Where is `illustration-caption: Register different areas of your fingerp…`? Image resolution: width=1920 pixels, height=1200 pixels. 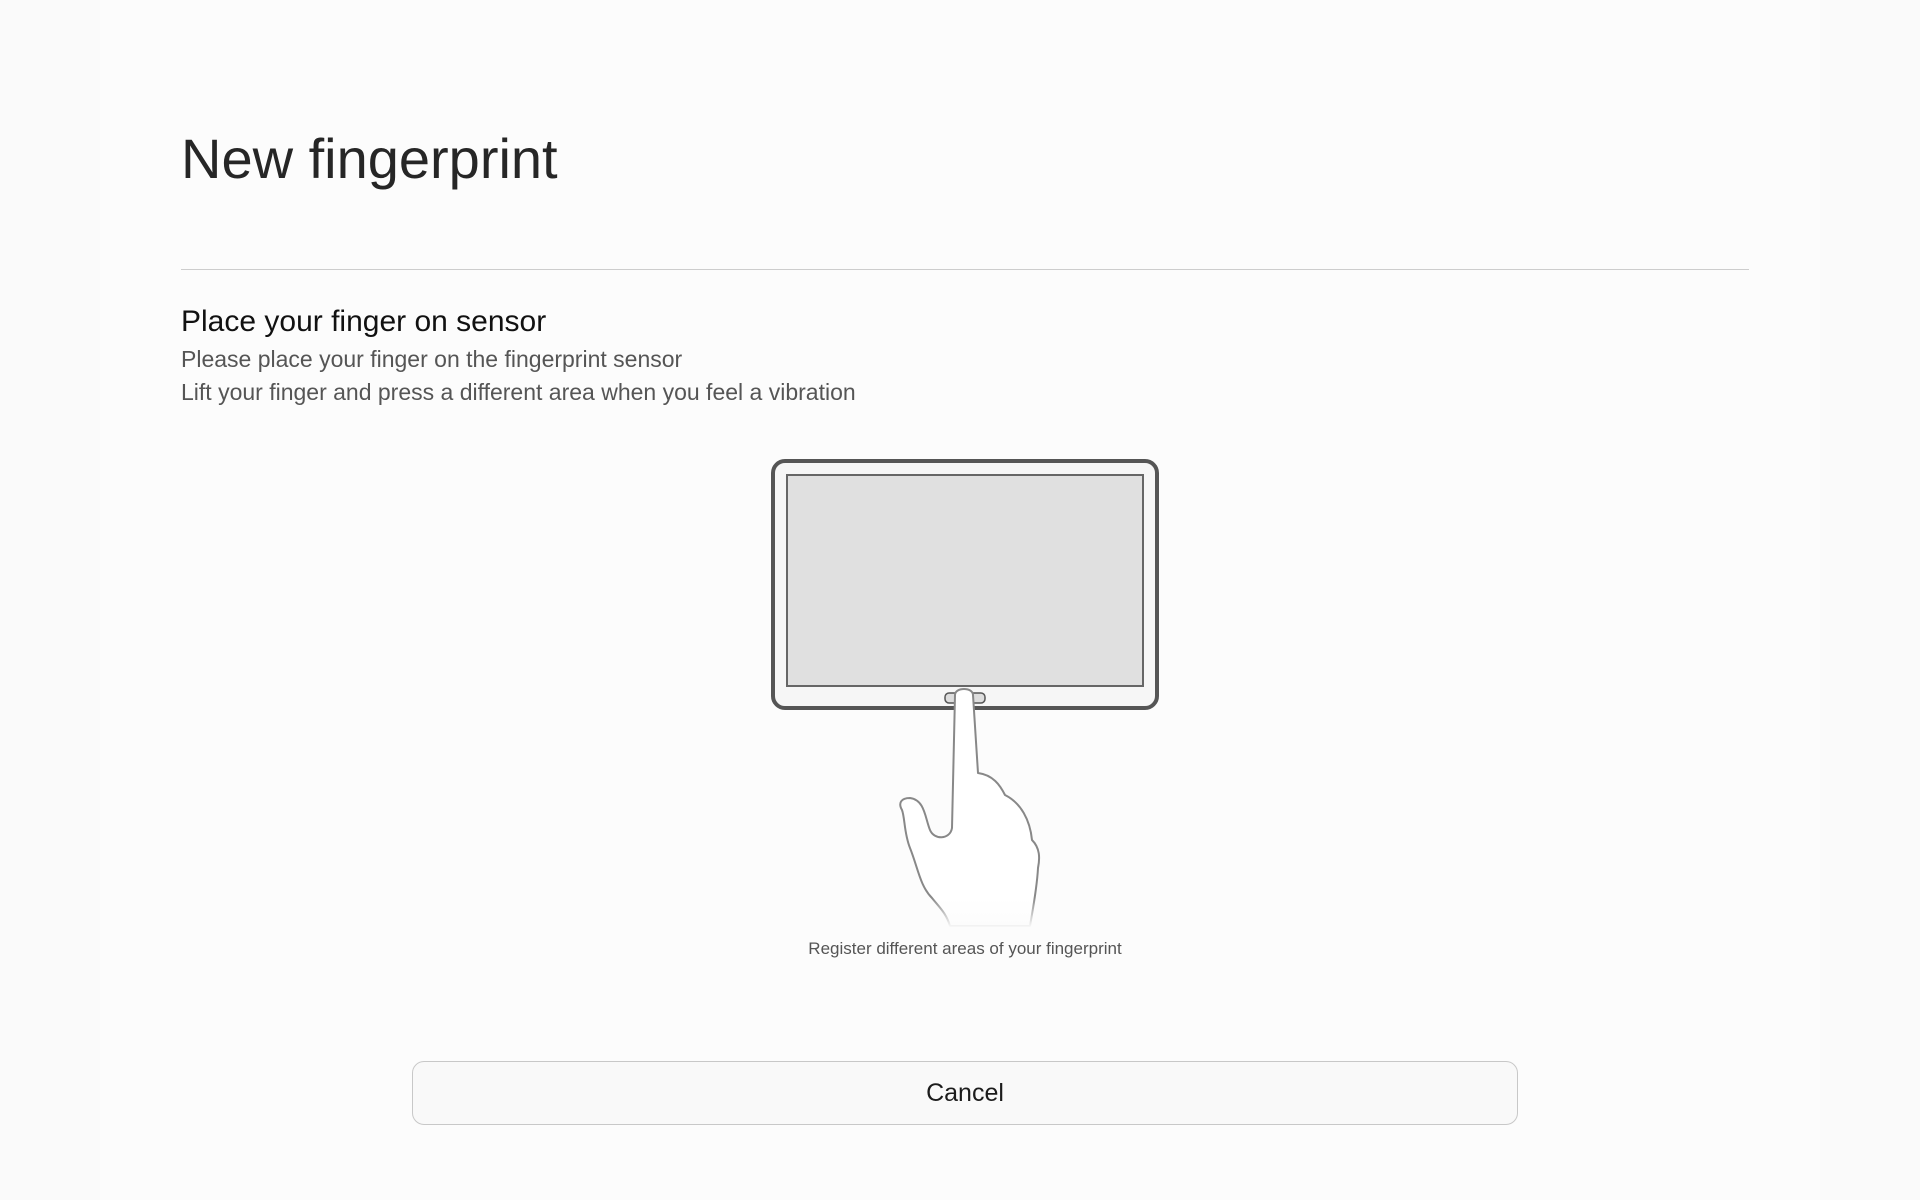
illustration-caption: Register different areas of your fingerp… is located at coordinates (965, 948).